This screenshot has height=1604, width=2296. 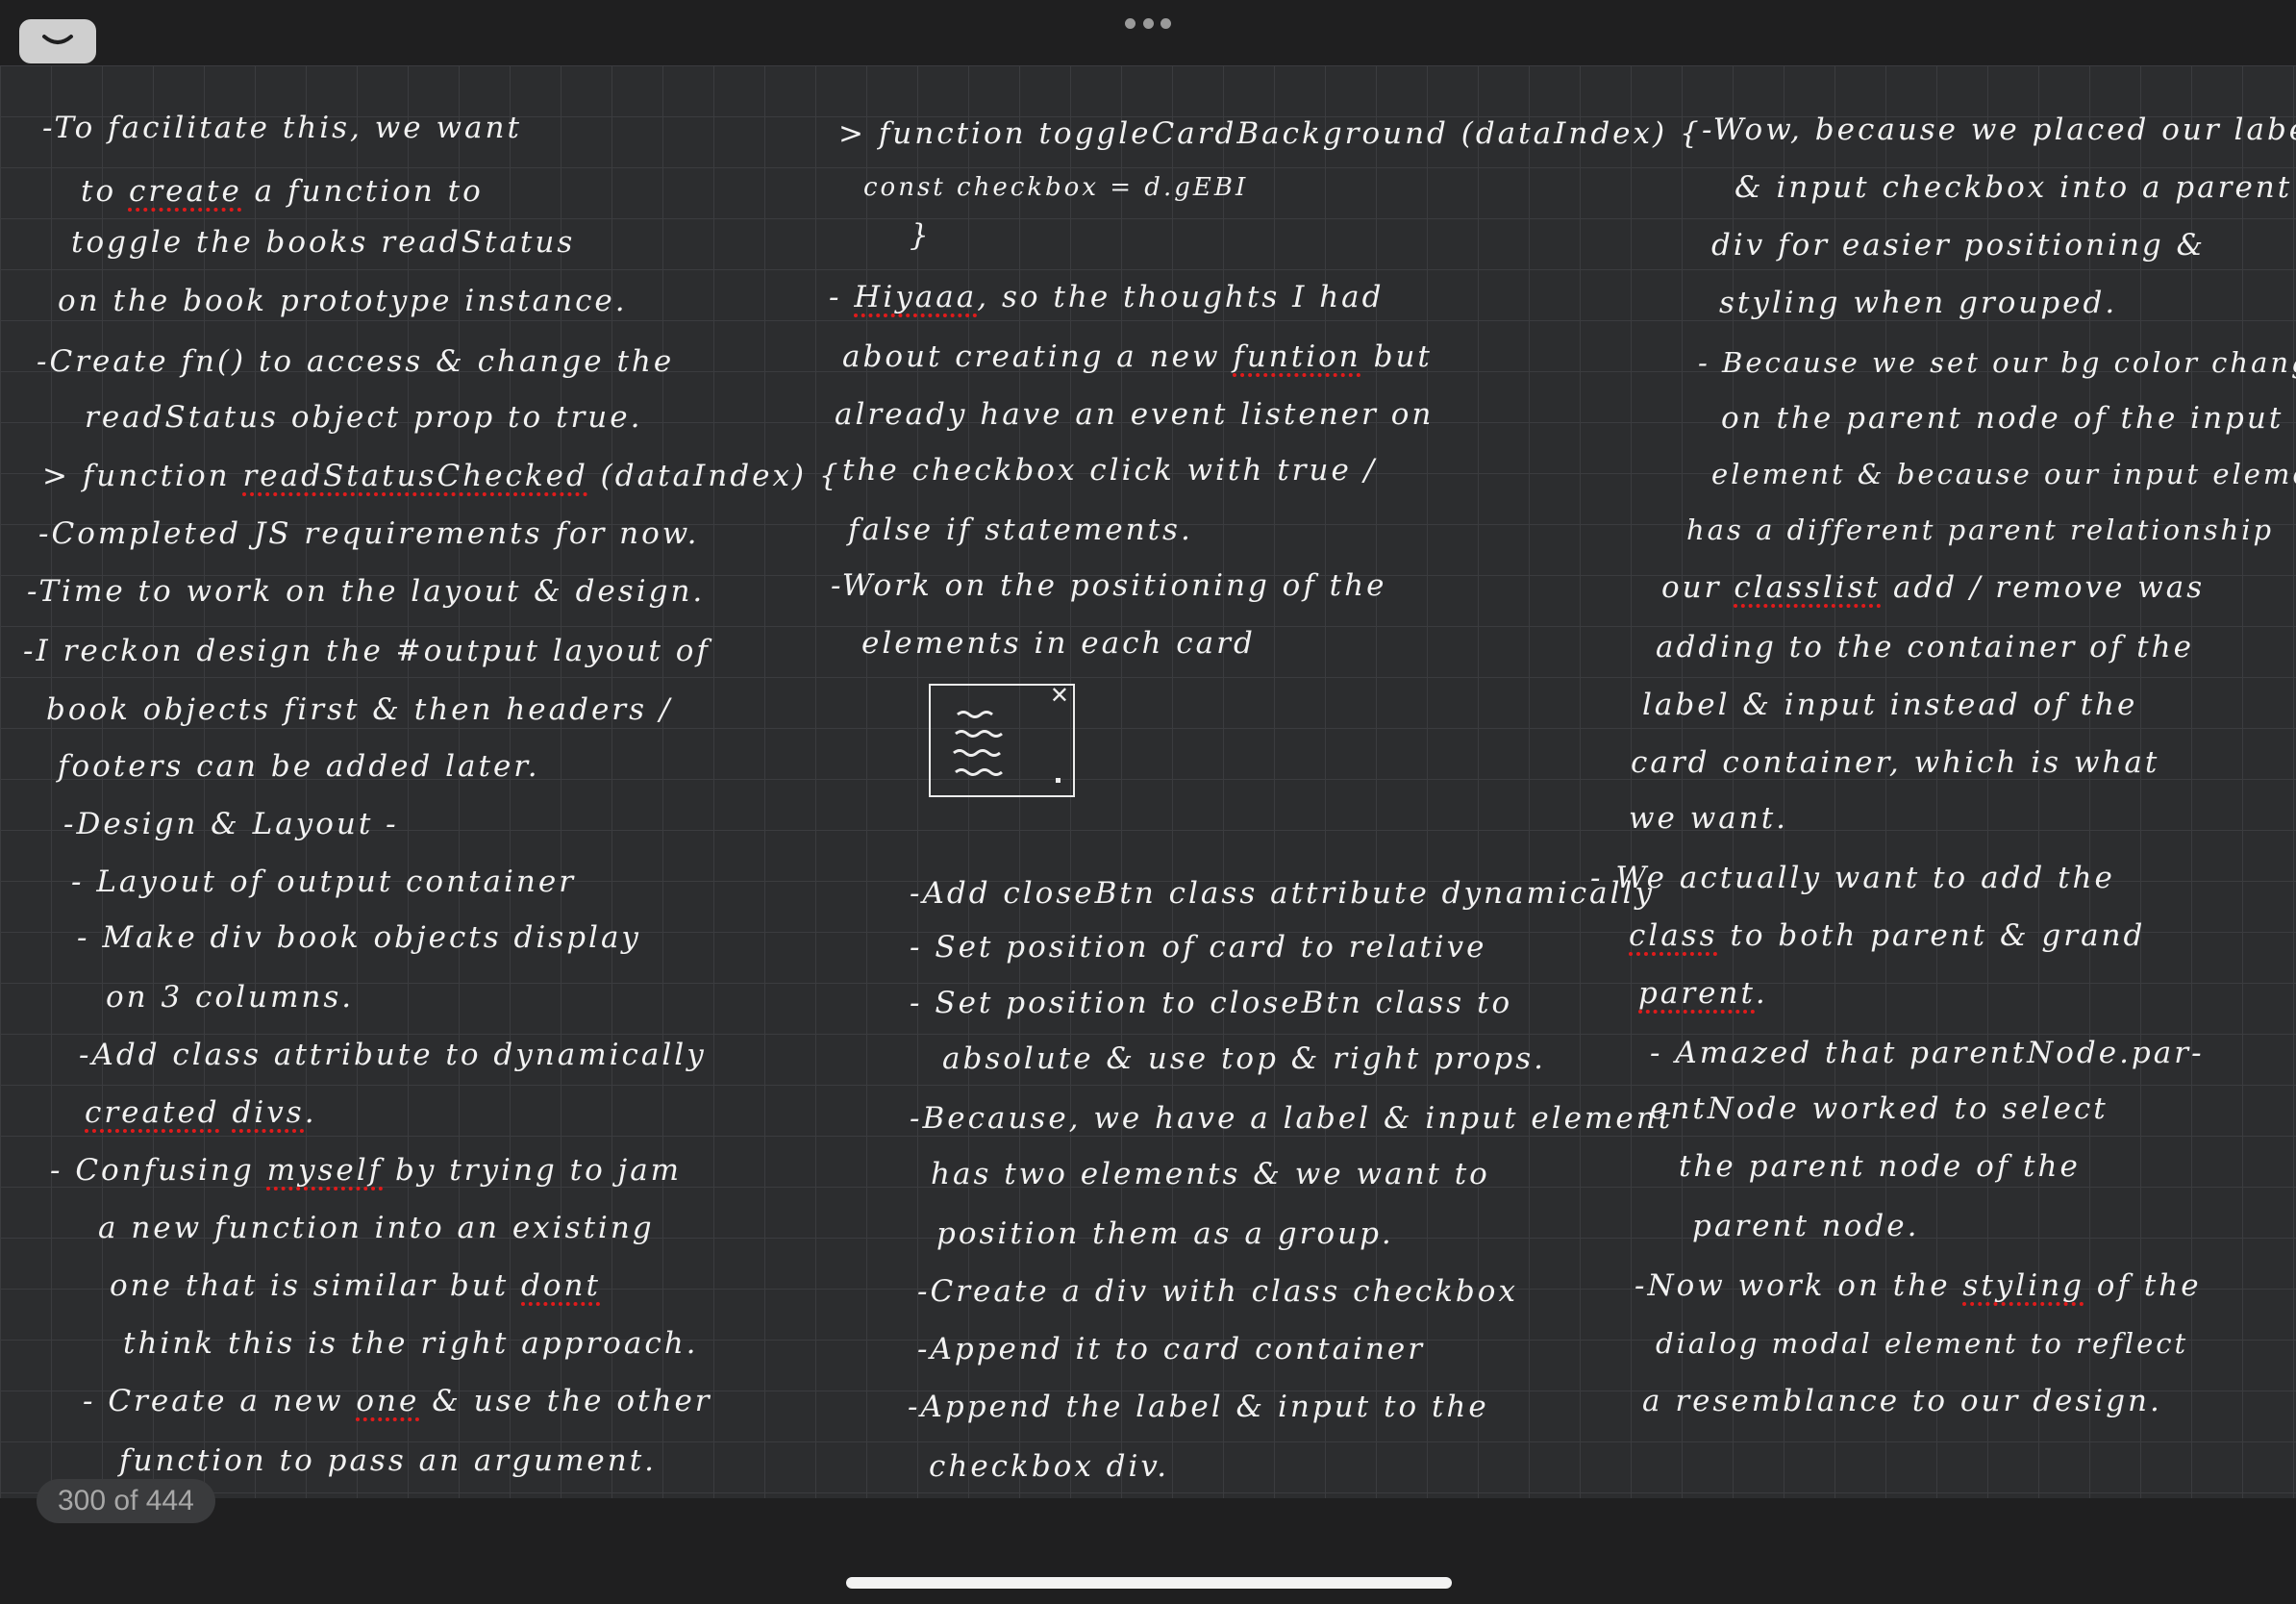 What do you see at coordinates (269, 1112) in the screenshot?
I see `misspelled-word: divs` at bounding box center [269, 1112].